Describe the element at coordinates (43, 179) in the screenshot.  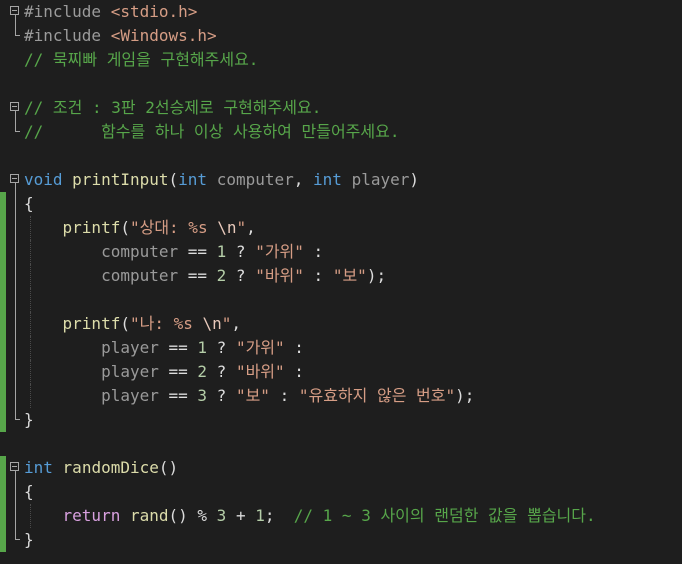
I see `code-token: void` at that location.